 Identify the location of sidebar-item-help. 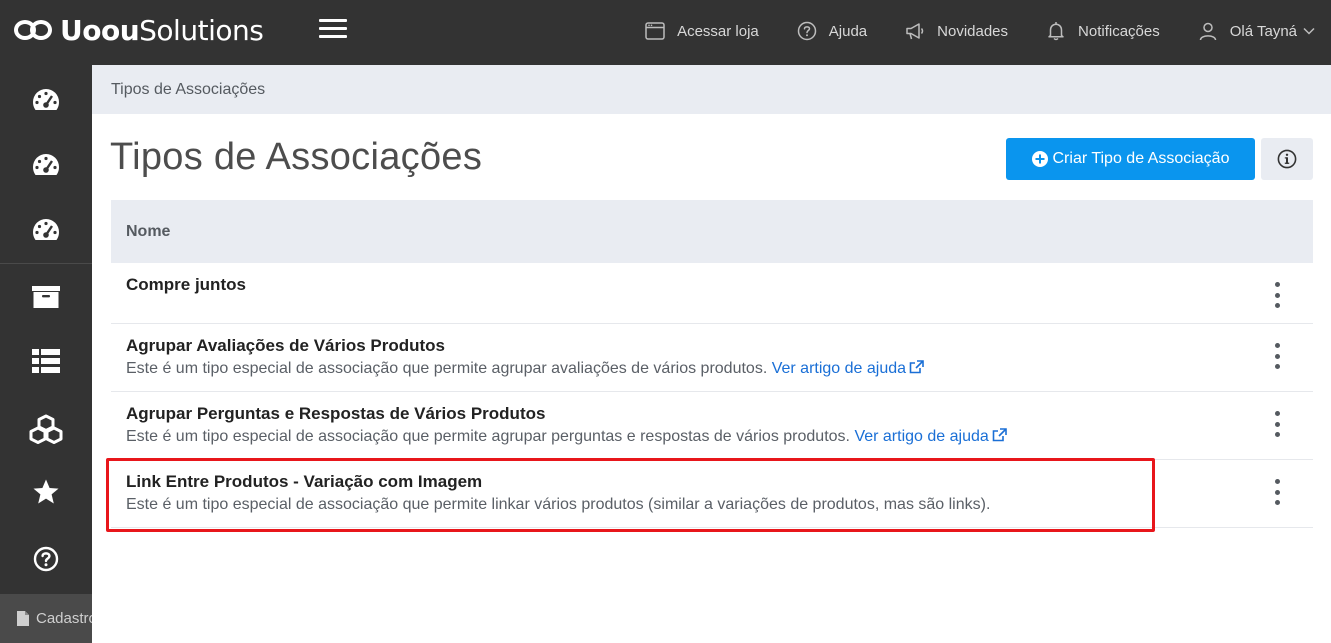
(46, 559).